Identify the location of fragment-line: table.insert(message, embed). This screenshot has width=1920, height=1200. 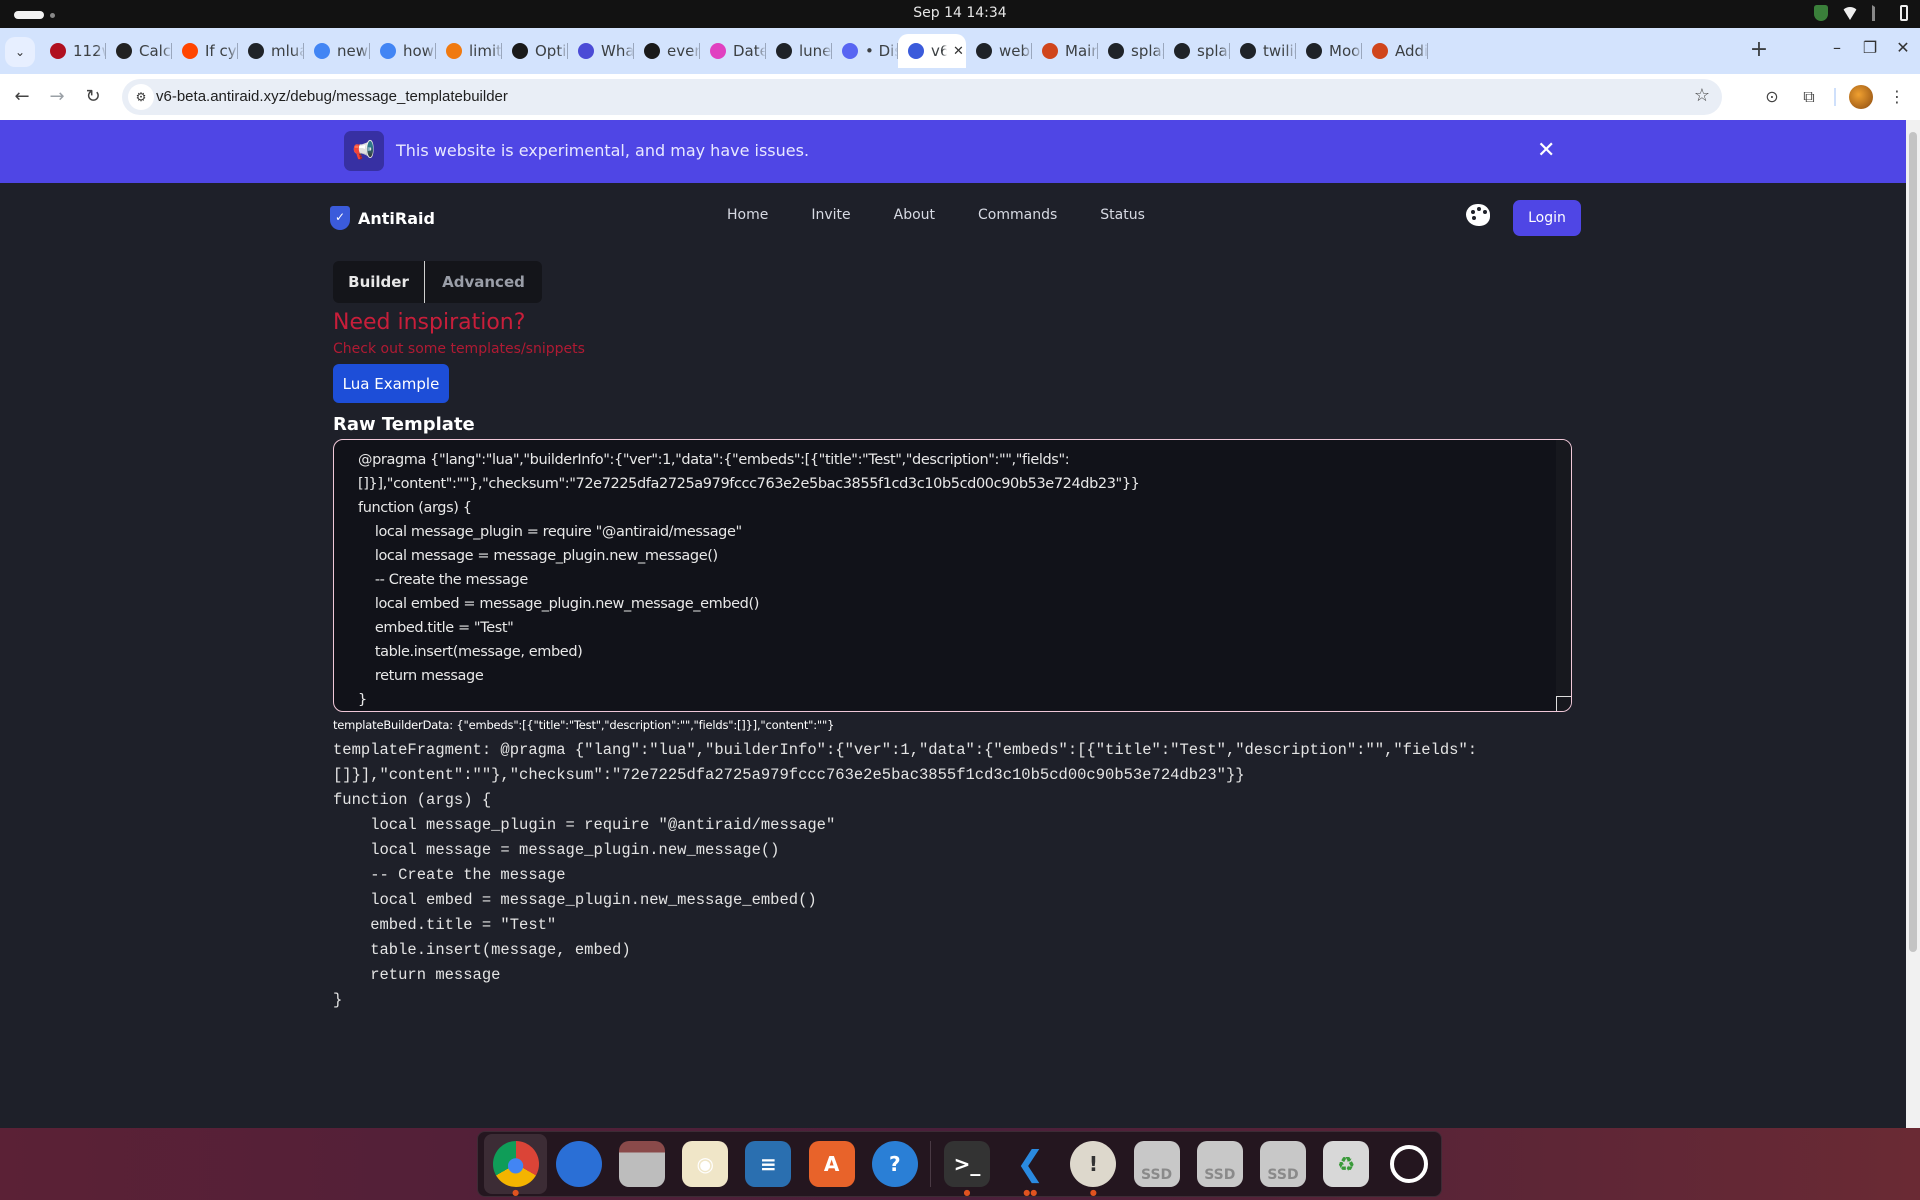
(482, 950).